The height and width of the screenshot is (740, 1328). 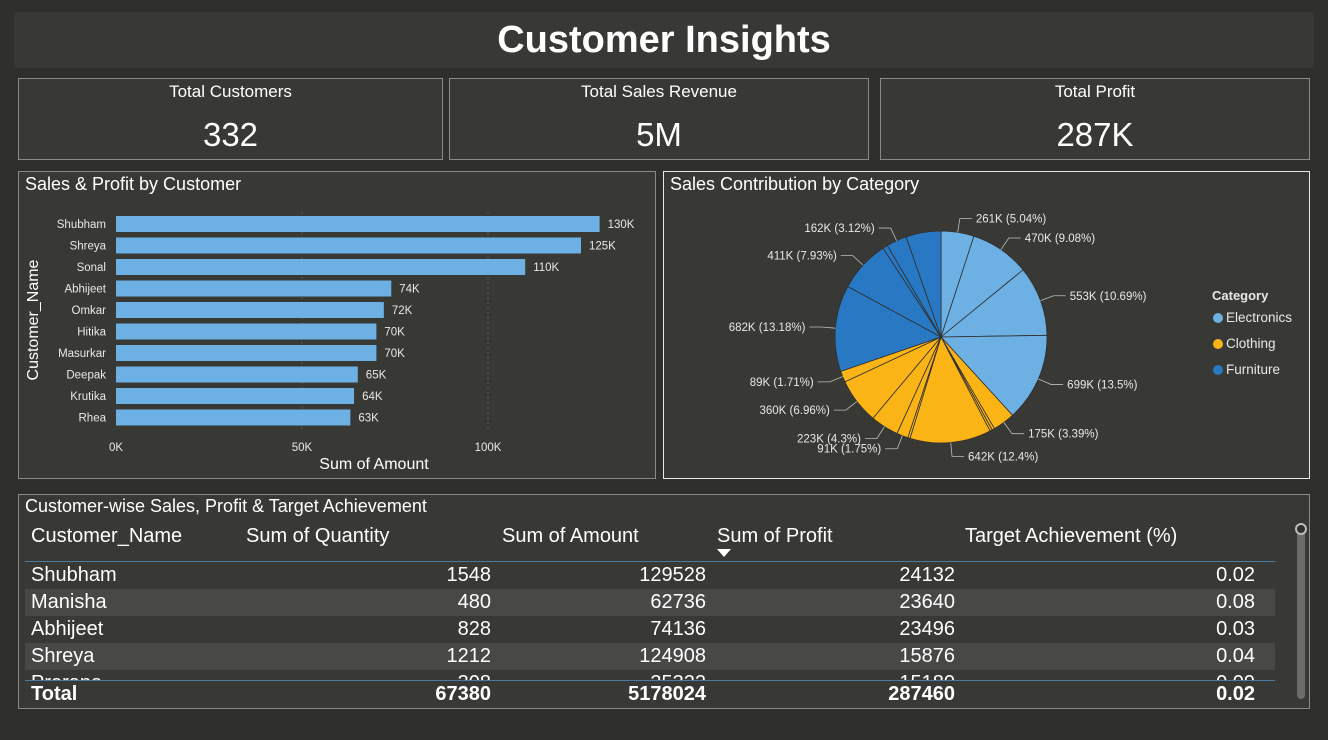 I want to click on kpi-card-total-sales-revenue: Total Sales Revenue 5M, so click(x=659, y=119).